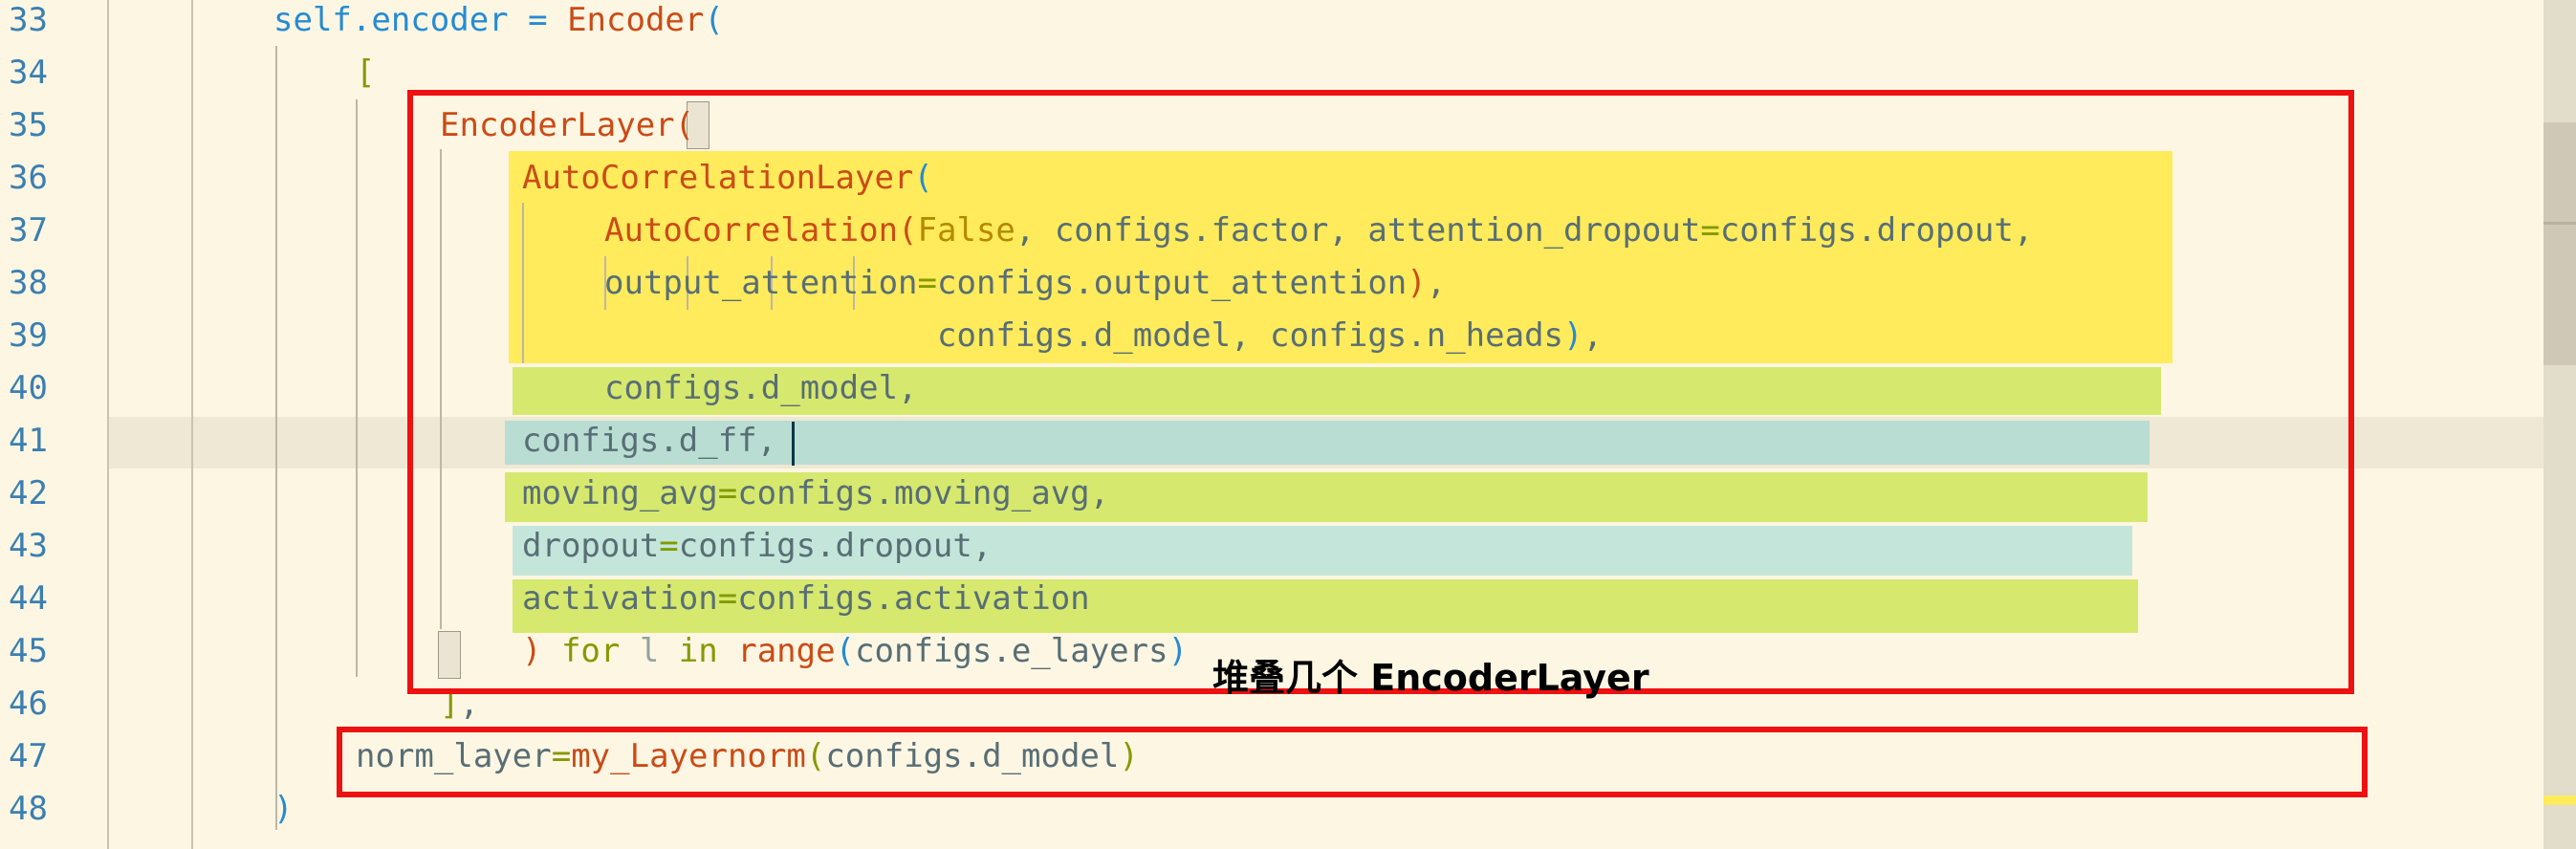 The width and height of the screenshot is (2576, 849). Describe the element at coordinates (1430, 678) in the screenshot. I see `annotation-label: 堆叠几个 EncoderLayer` at that location.